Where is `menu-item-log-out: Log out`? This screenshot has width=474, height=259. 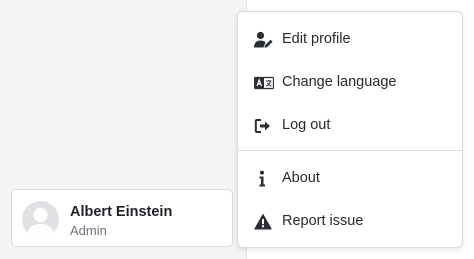
menu-item-log-out: Log out is located at coordinates (350, 126).